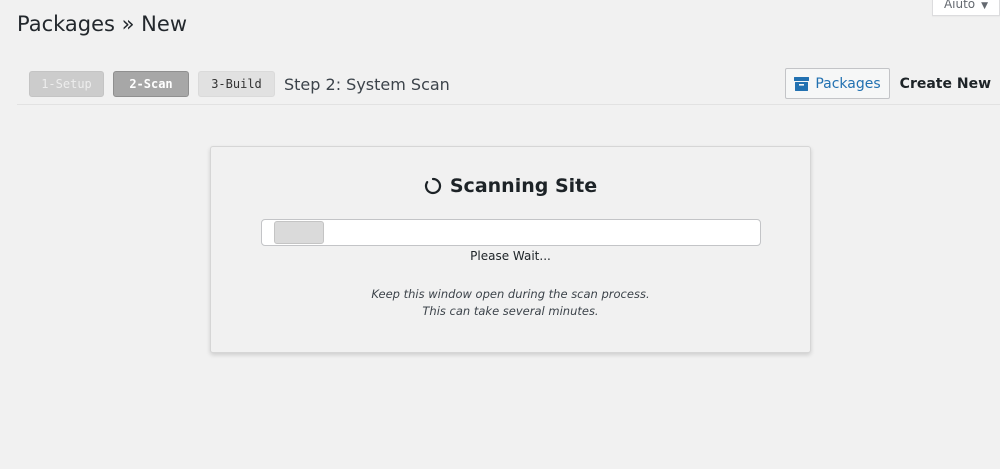 The width and height of the screenshot is (1000, 469). Describe the element at coordinates (367, 84) in the screenshot. I see `step-title: Step 2: System Scan` at that location.